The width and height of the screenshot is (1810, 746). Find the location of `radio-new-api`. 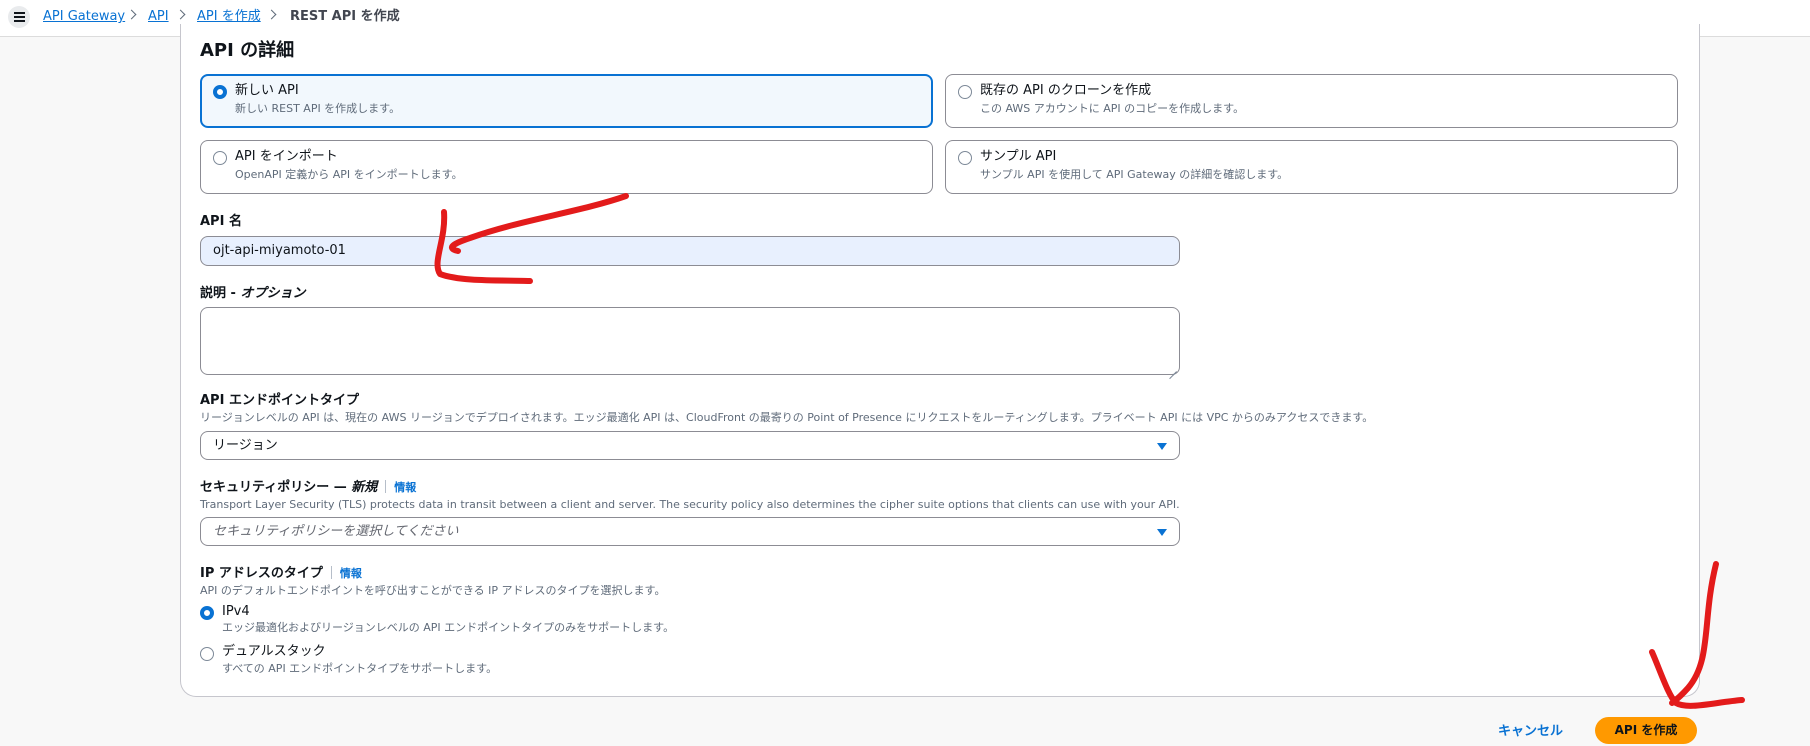

radio-new-api is located at coordinates (220, 92).